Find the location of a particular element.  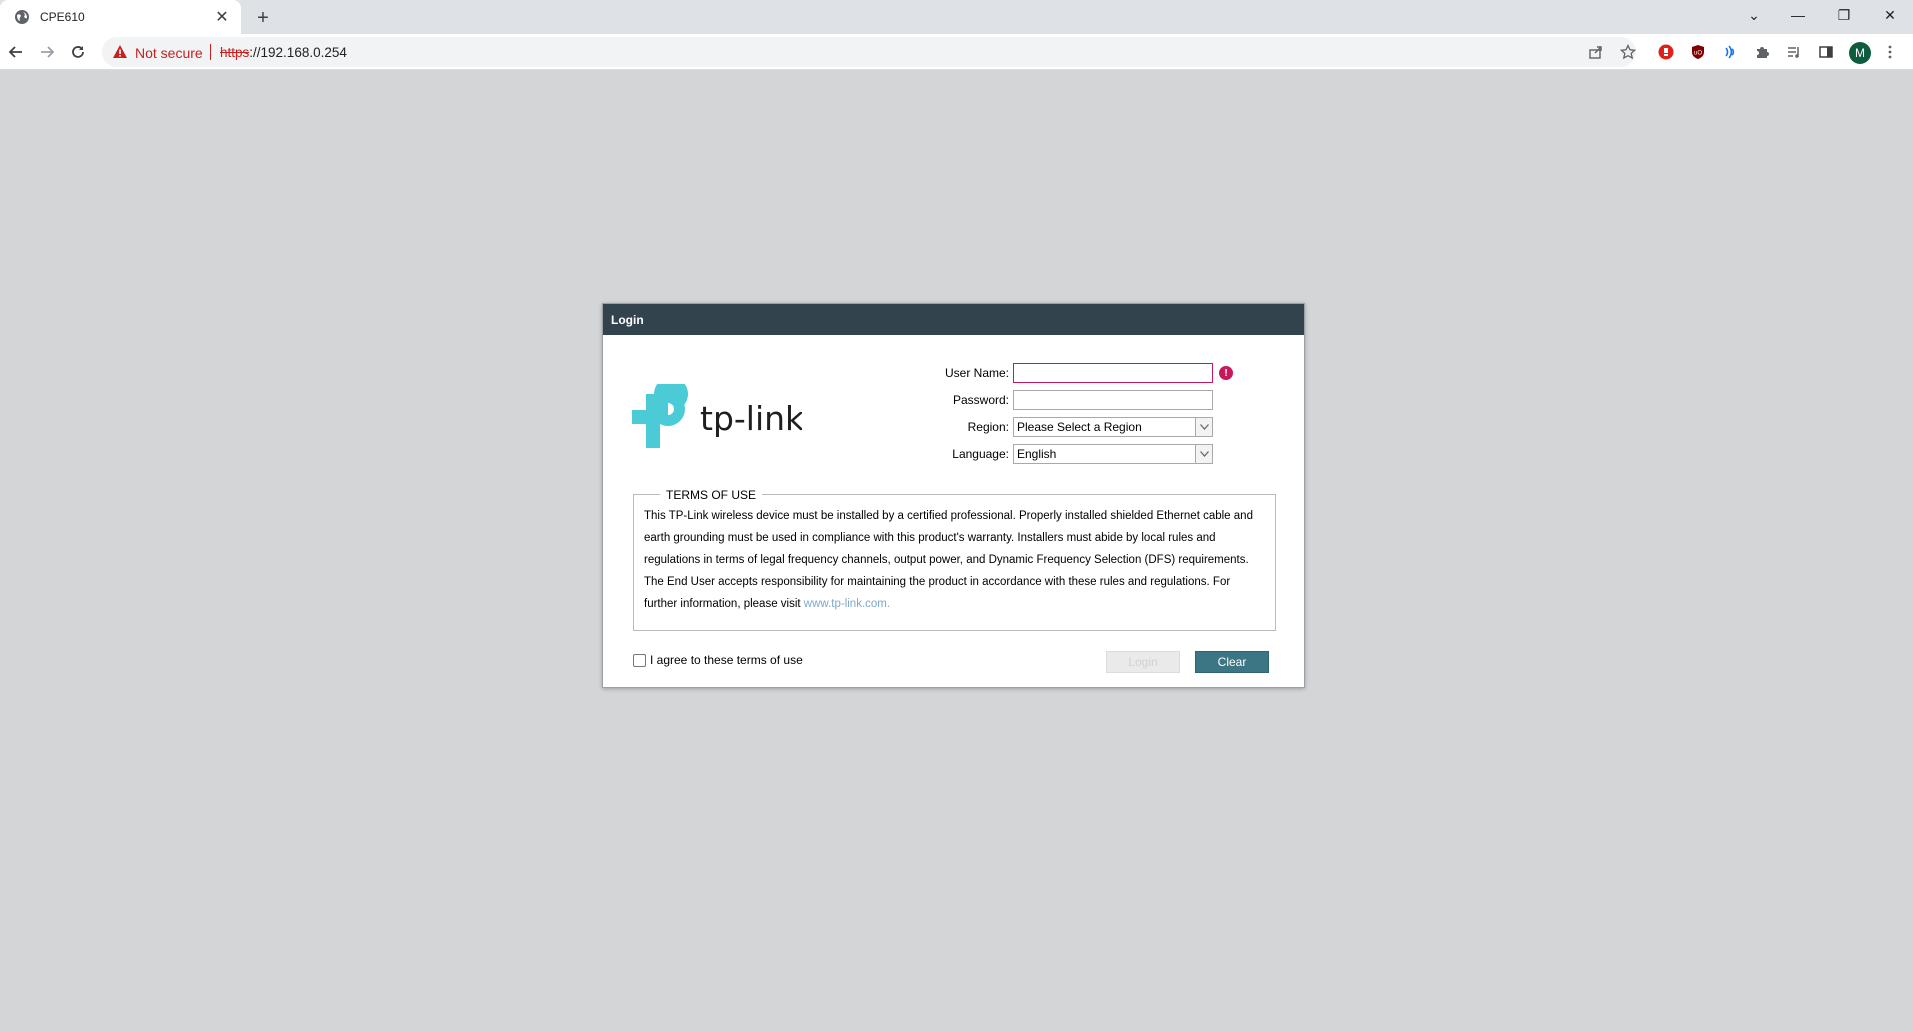

language-label: Language: is located at coordinates (980, 454).